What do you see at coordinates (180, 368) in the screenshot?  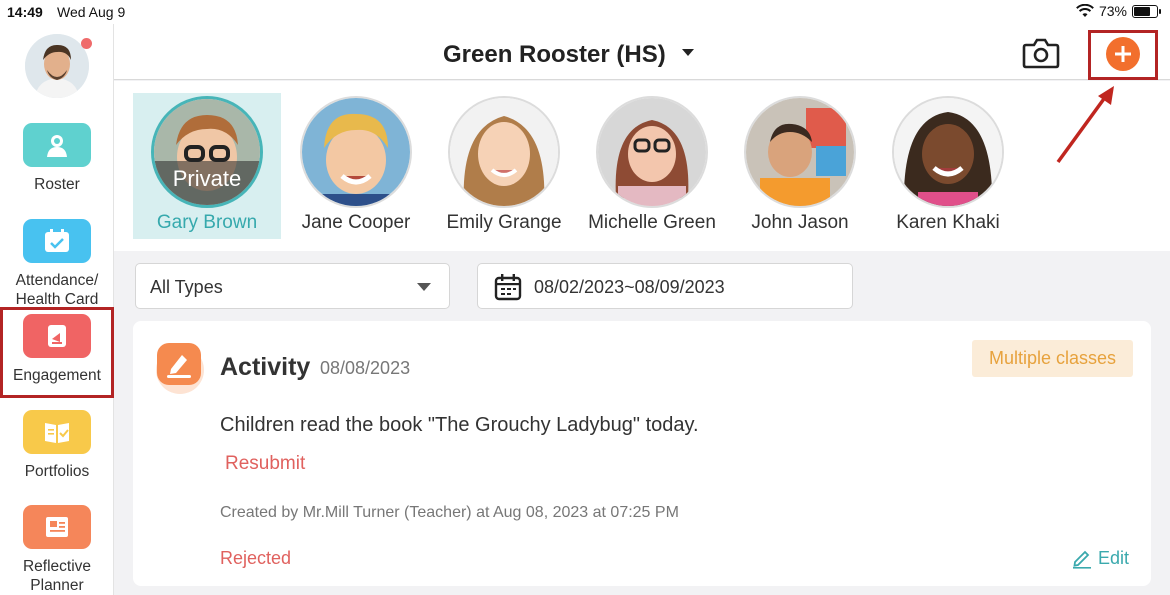 I see `activity-icon` at bounding box center [180, 368].